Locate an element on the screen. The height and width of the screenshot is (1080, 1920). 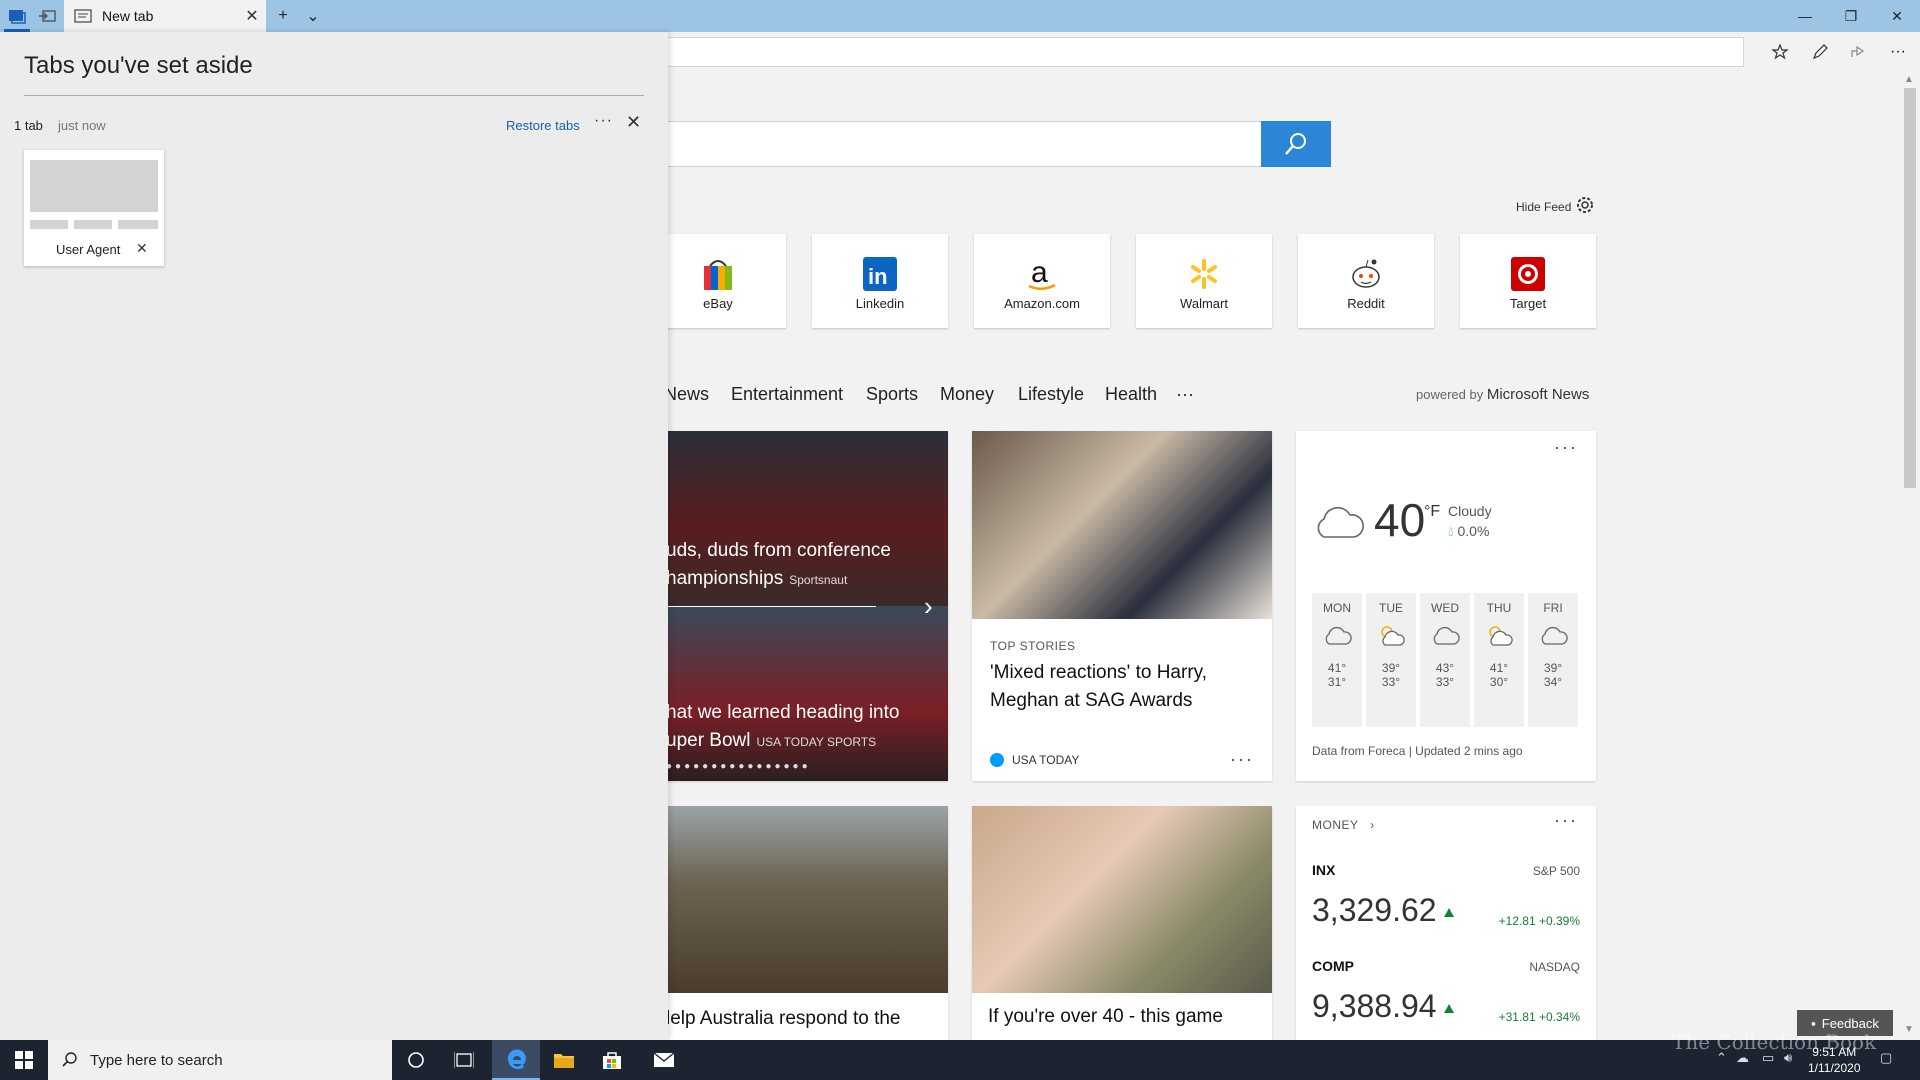
stock-index: NASDAQ is located at coordinates (1554, 967).